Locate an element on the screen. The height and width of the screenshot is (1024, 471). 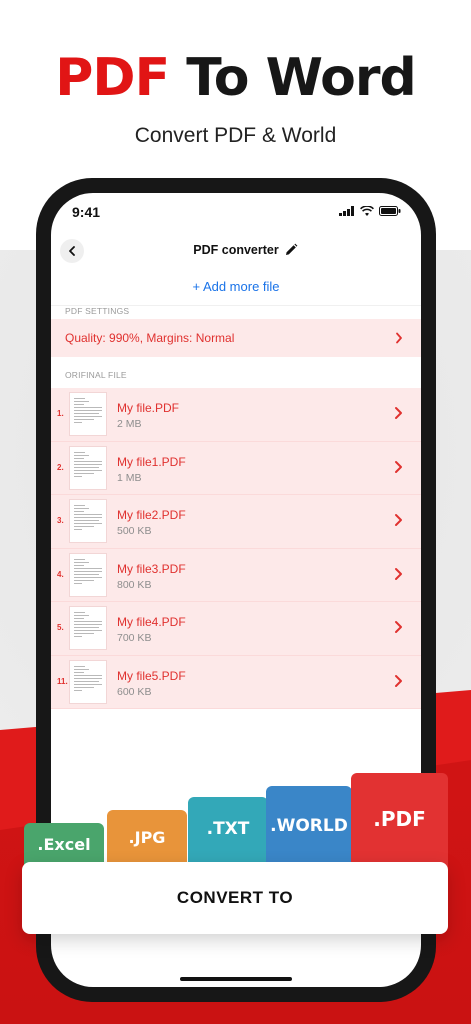
nav-title: PDF converter is located at coordinates (236, 250).